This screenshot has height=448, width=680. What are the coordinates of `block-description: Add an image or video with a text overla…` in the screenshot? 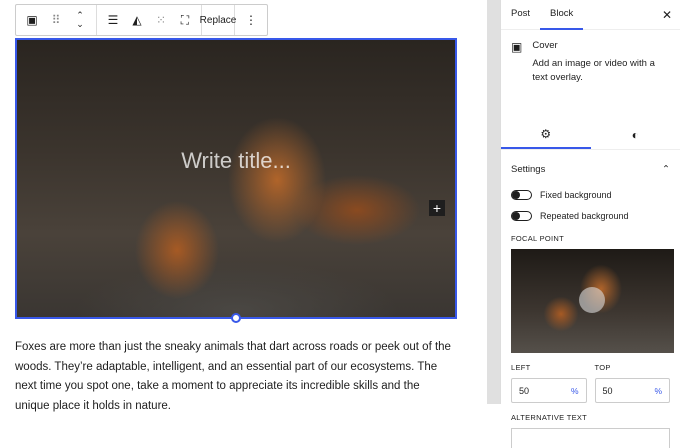 It's located at (601, 71).